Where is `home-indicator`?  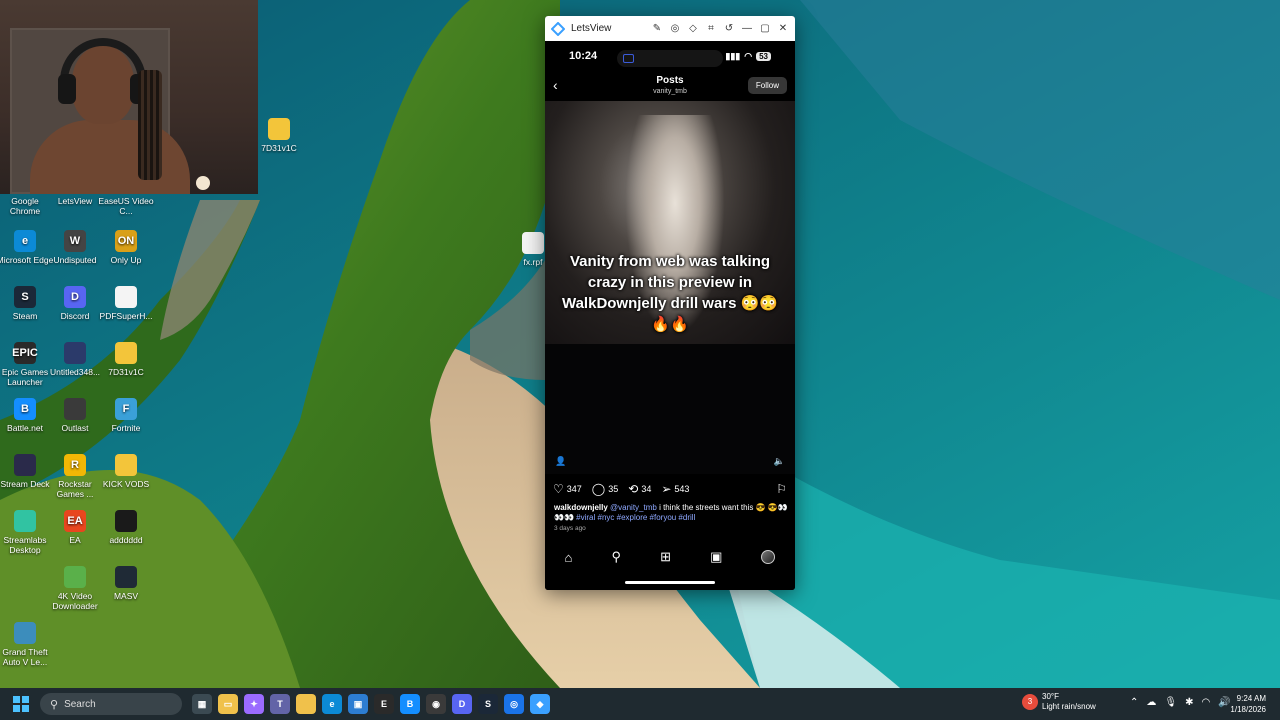 home-indicator is located at coordinates (670, 582).